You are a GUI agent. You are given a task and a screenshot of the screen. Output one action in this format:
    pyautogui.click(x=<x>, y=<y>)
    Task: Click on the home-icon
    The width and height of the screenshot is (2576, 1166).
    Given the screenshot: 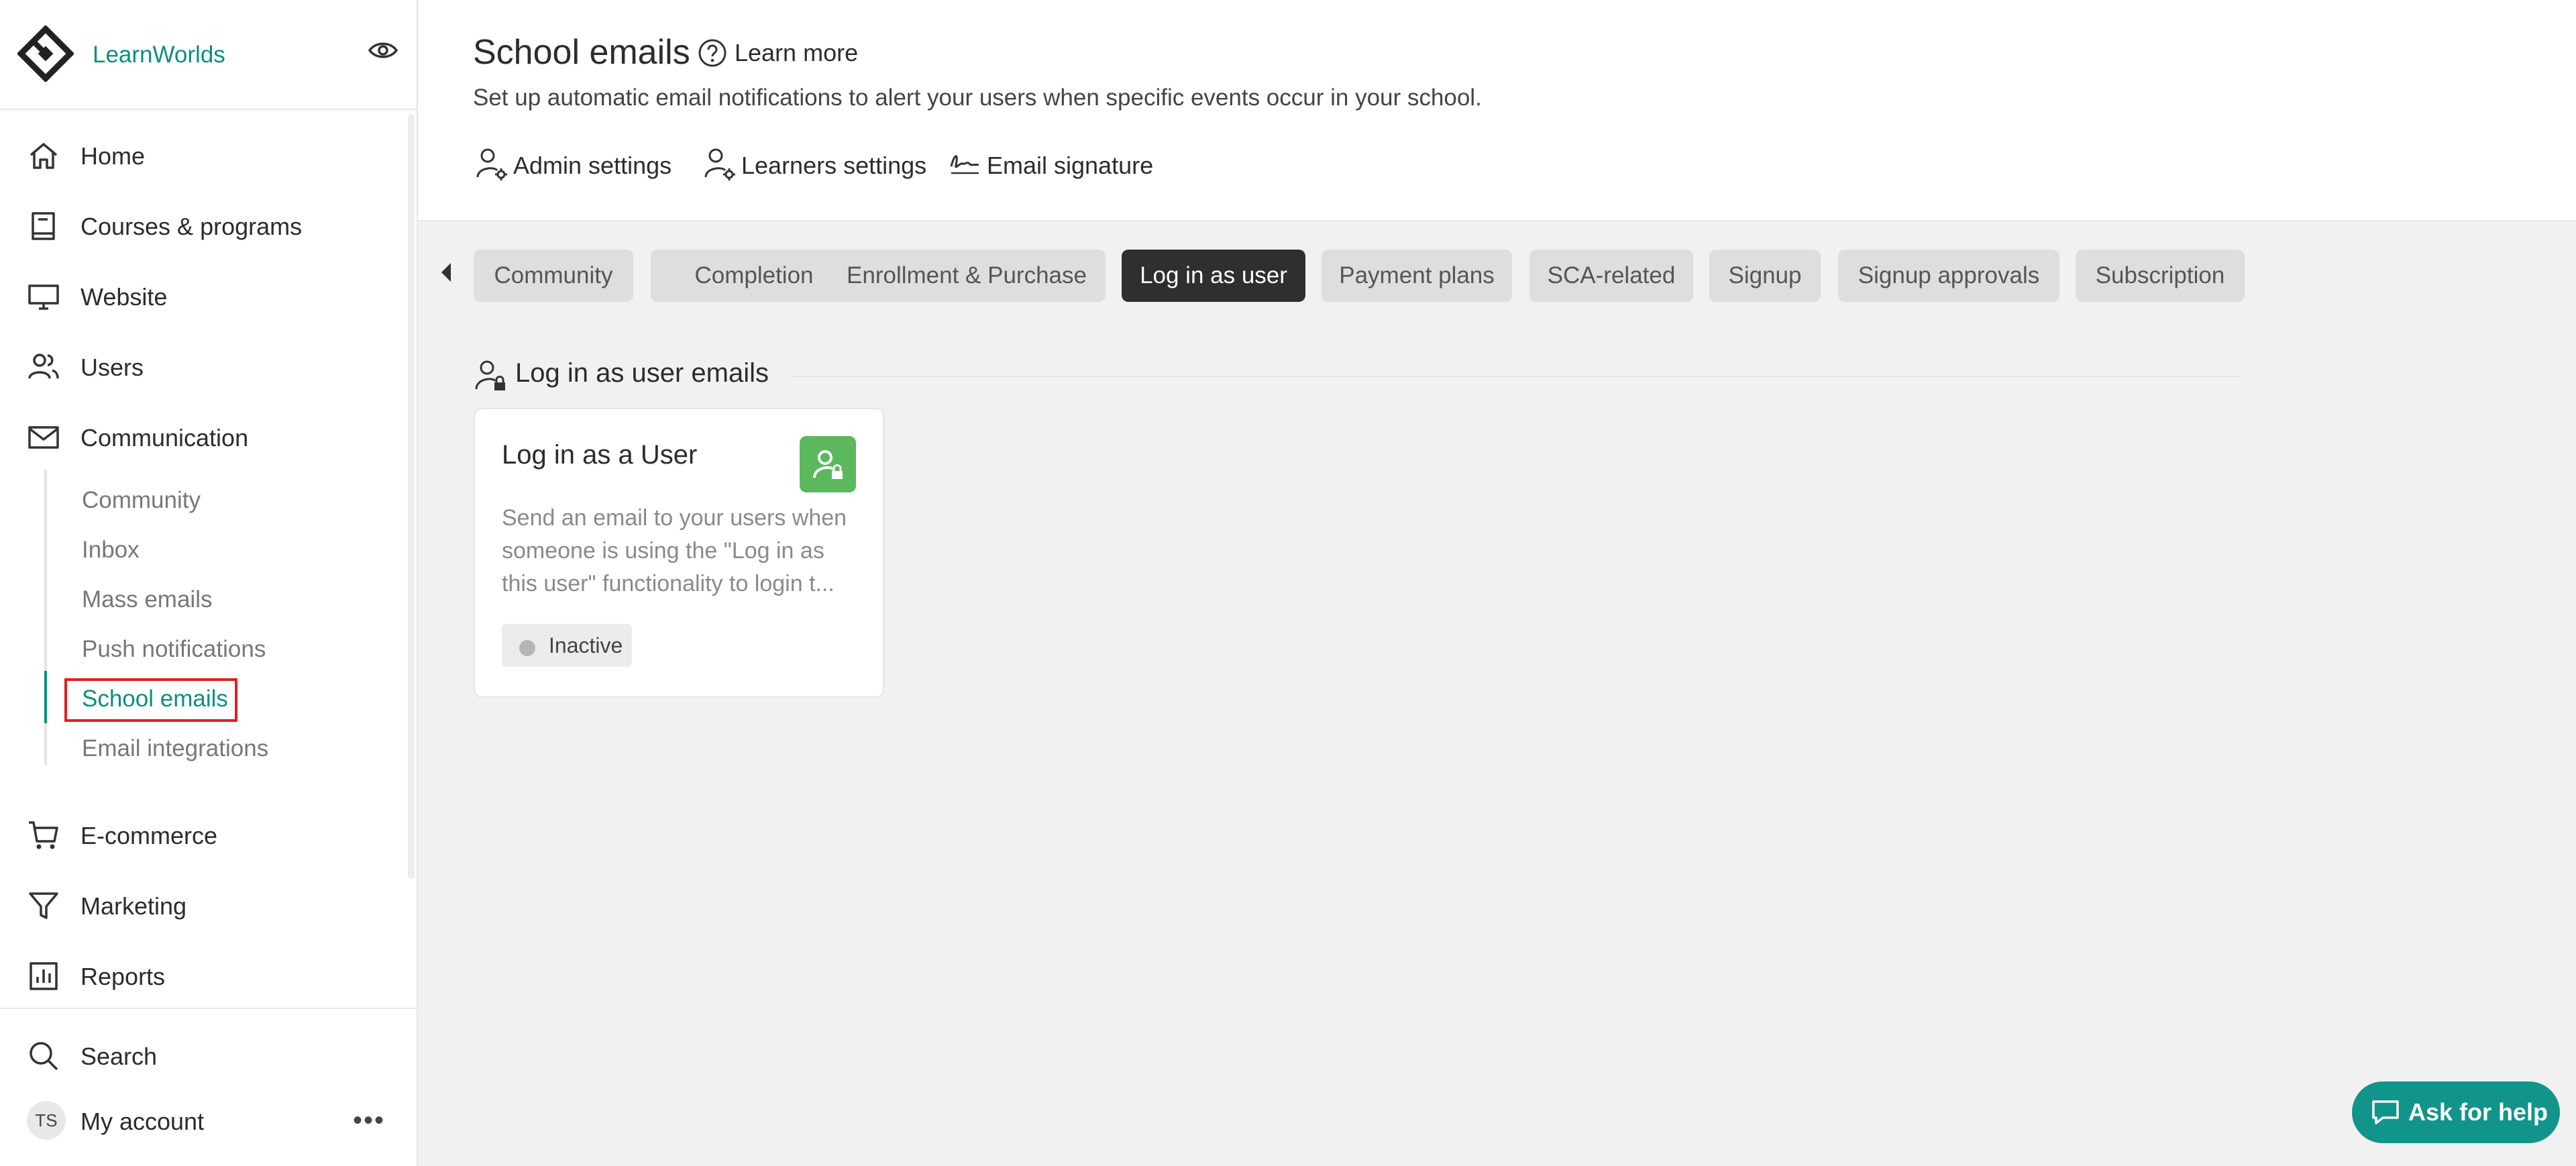 What is the action you would take?
    pyautogui.click(x=44, y=156)
    